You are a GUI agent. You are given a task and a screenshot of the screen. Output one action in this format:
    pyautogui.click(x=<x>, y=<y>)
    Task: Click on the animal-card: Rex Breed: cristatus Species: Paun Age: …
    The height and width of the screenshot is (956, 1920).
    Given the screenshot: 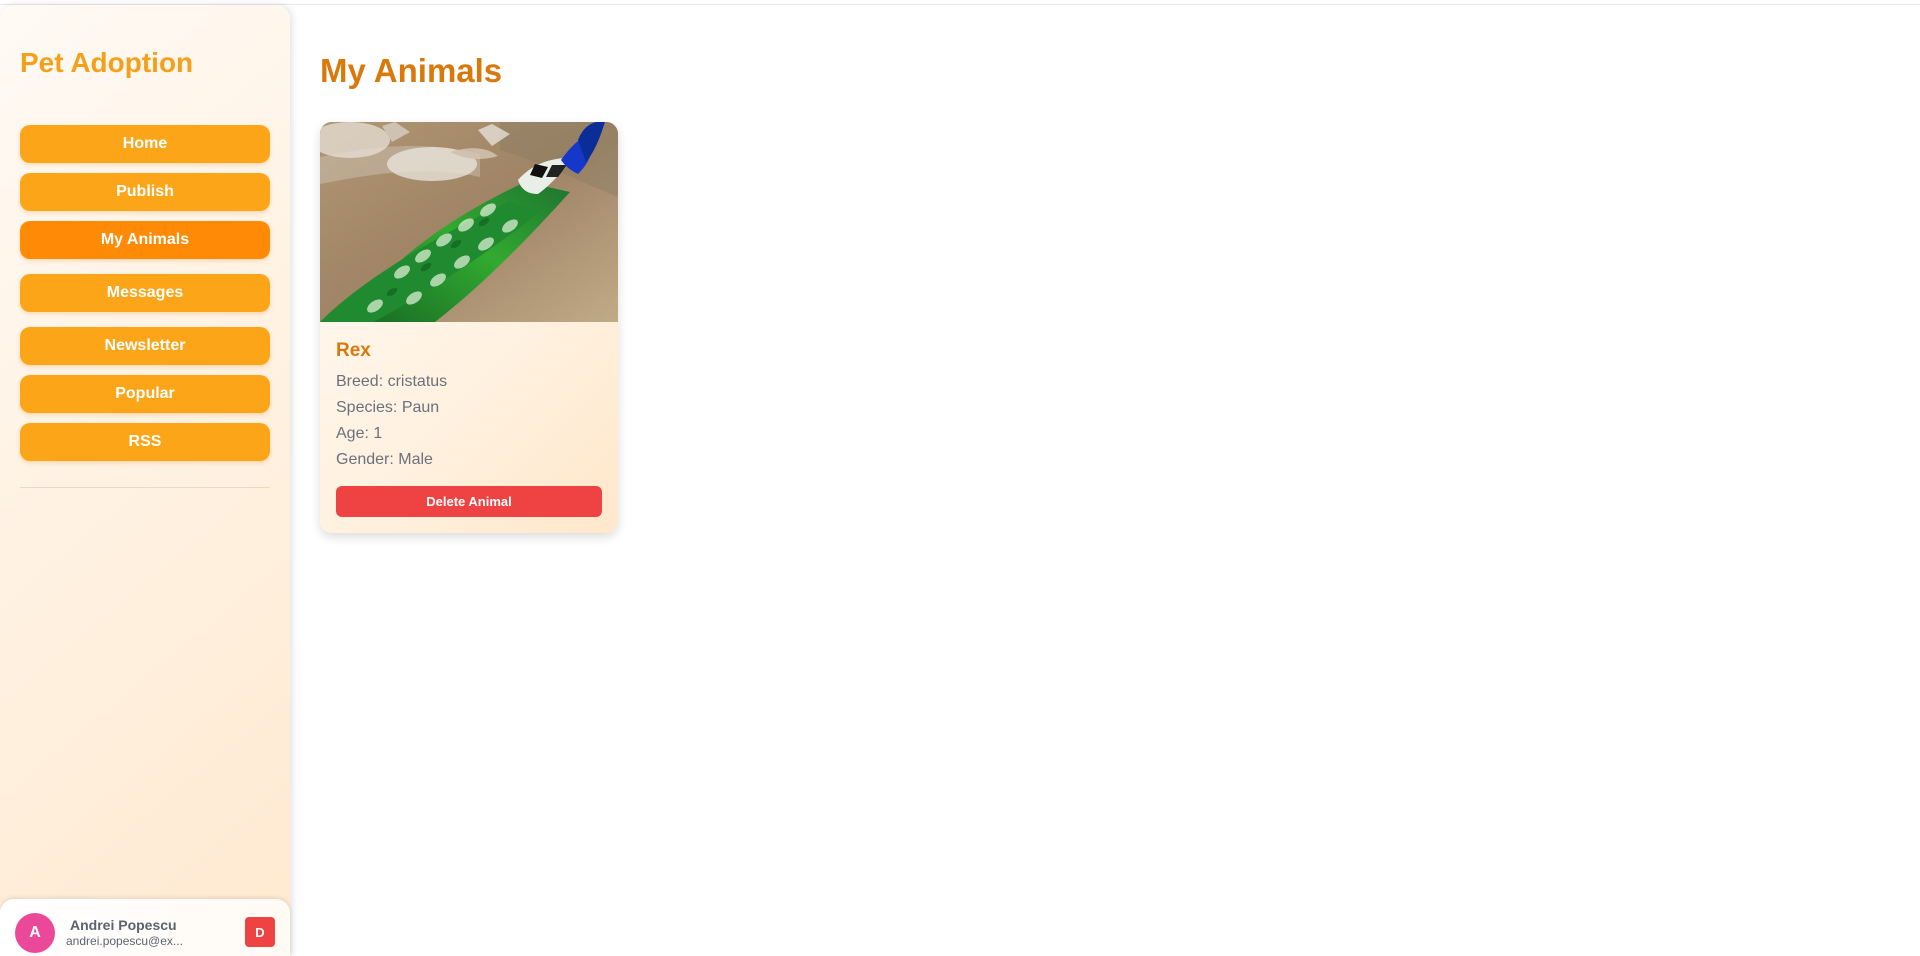 What is the action you would take?
    pyautogui.click(x=469, y=327)
    